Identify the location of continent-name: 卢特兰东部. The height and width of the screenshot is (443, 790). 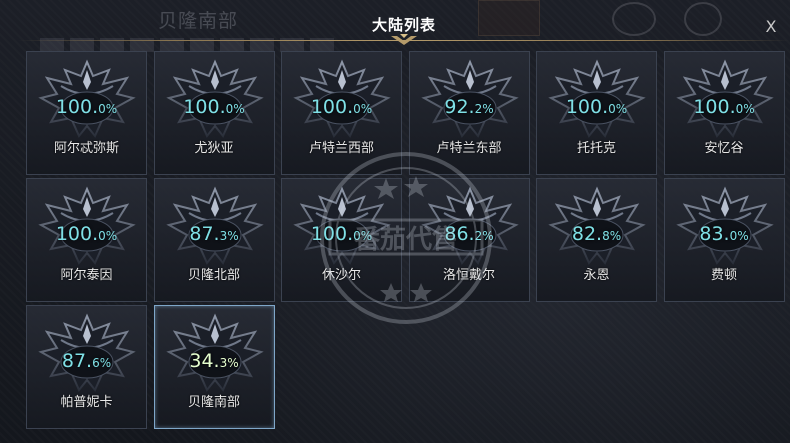
(469, 148).